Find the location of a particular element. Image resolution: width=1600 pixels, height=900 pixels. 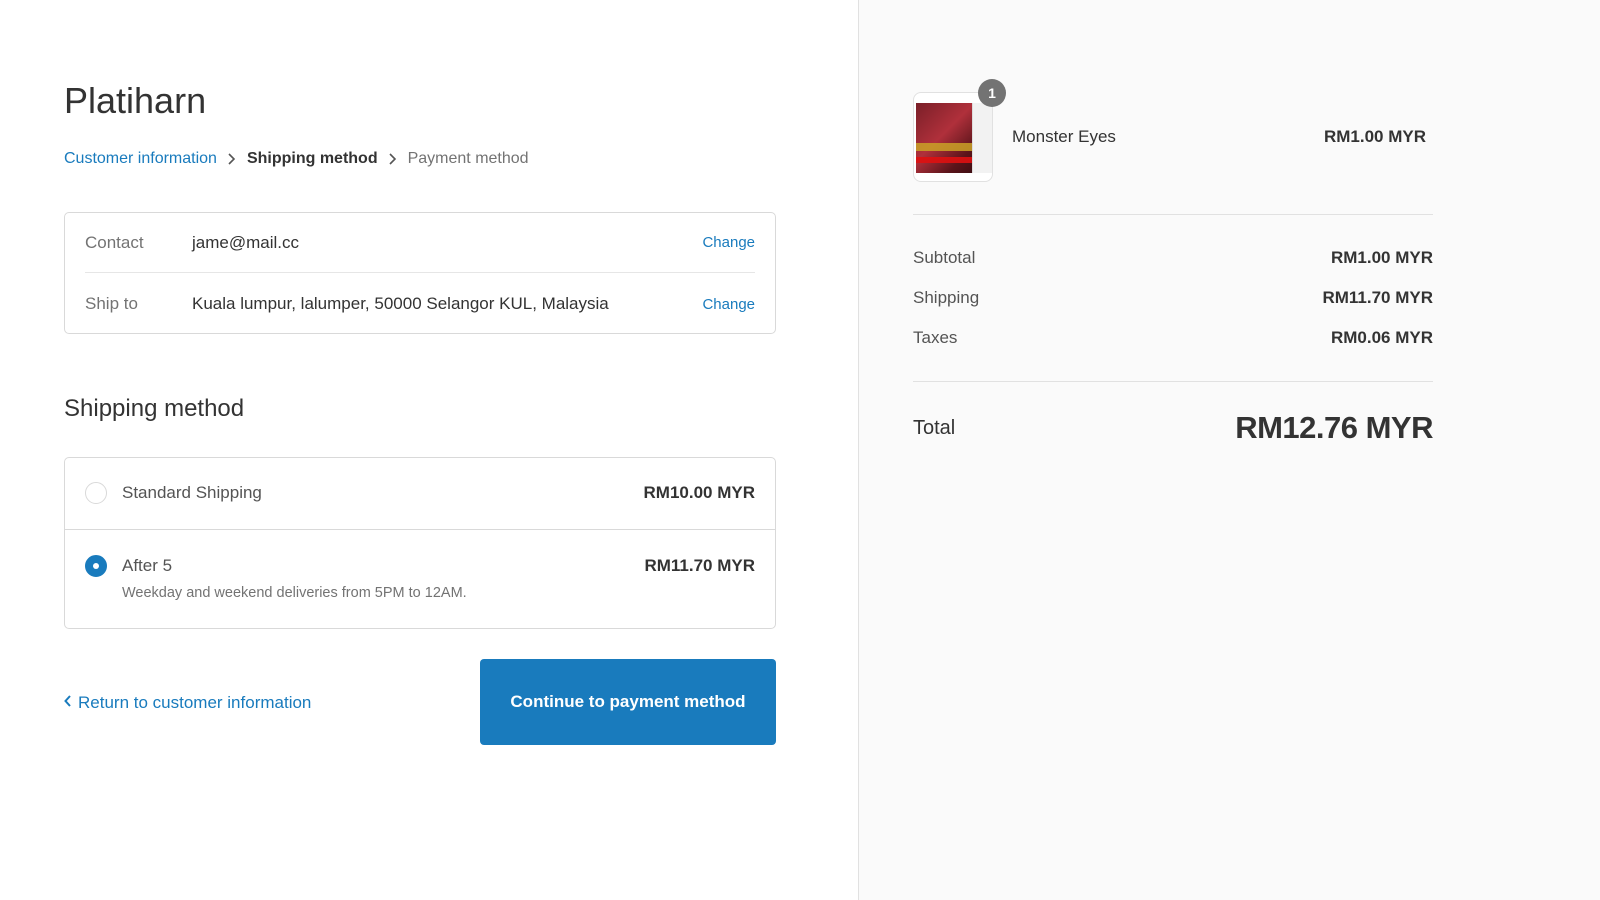

subtotal-row: Subtotal RM1.00 MYR is located at coordinates (1173, 258).